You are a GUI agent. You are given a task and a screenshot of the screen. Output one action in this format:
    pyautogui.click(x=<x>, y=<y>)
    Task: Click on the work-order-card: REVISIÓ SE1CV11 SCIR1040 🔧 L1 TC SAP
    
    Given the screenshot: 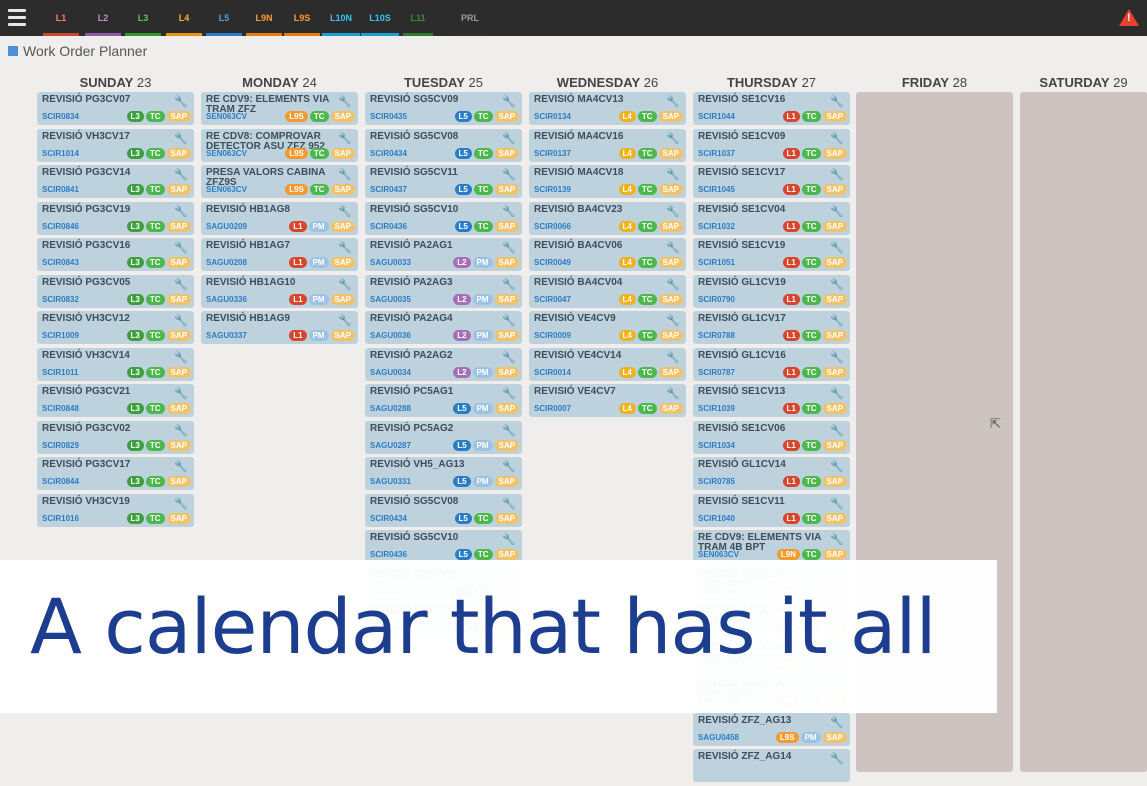 What is the action you would take?
    pyautogui.click(x=771, y=510)
    